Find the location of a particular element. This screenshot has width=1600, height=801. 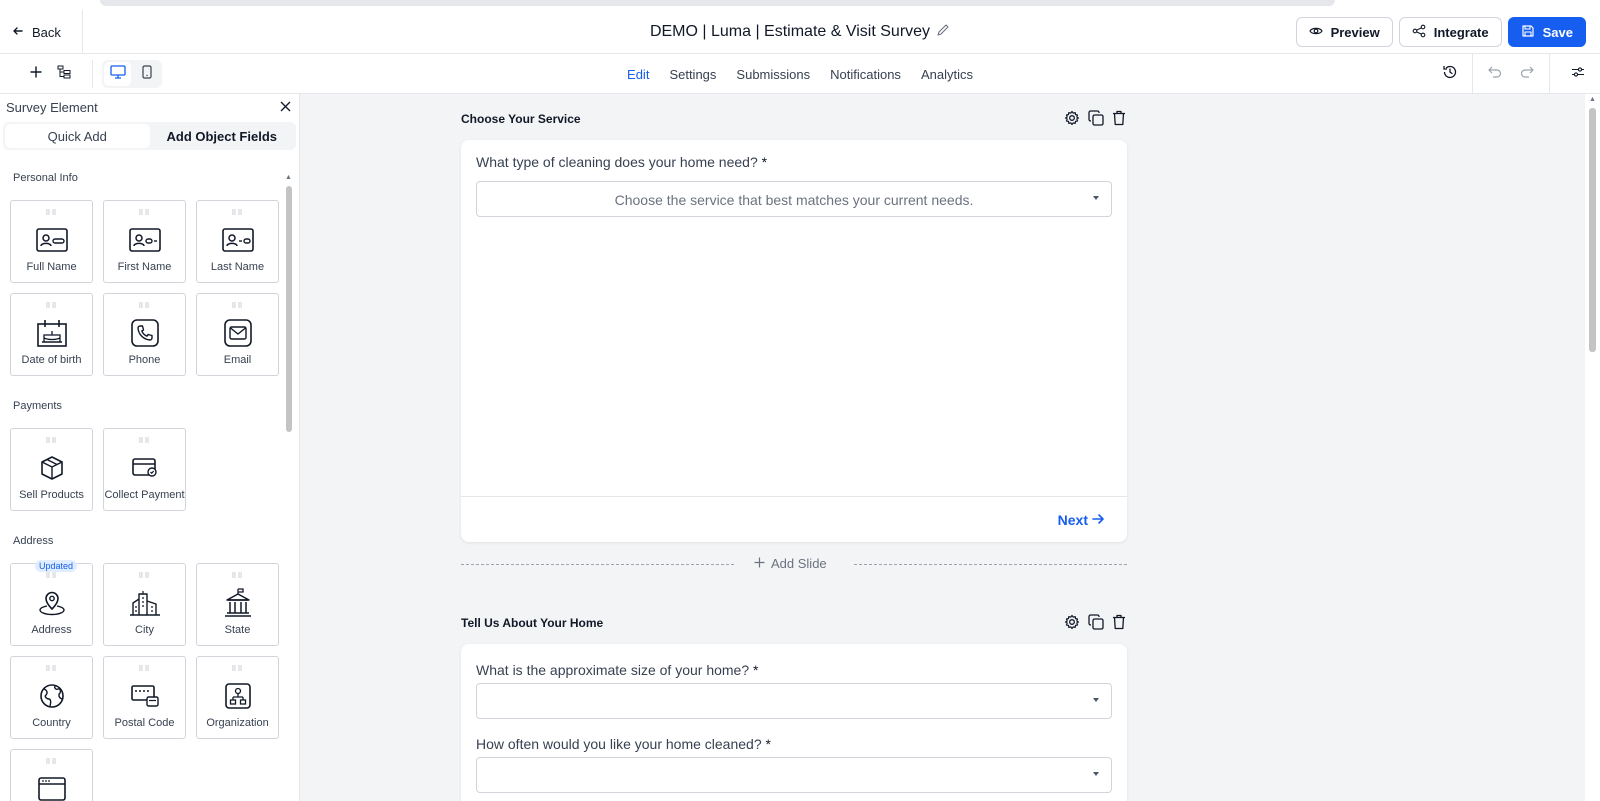

element-organization: ⠿⠿ Organization is located at coordinates (237, 697).